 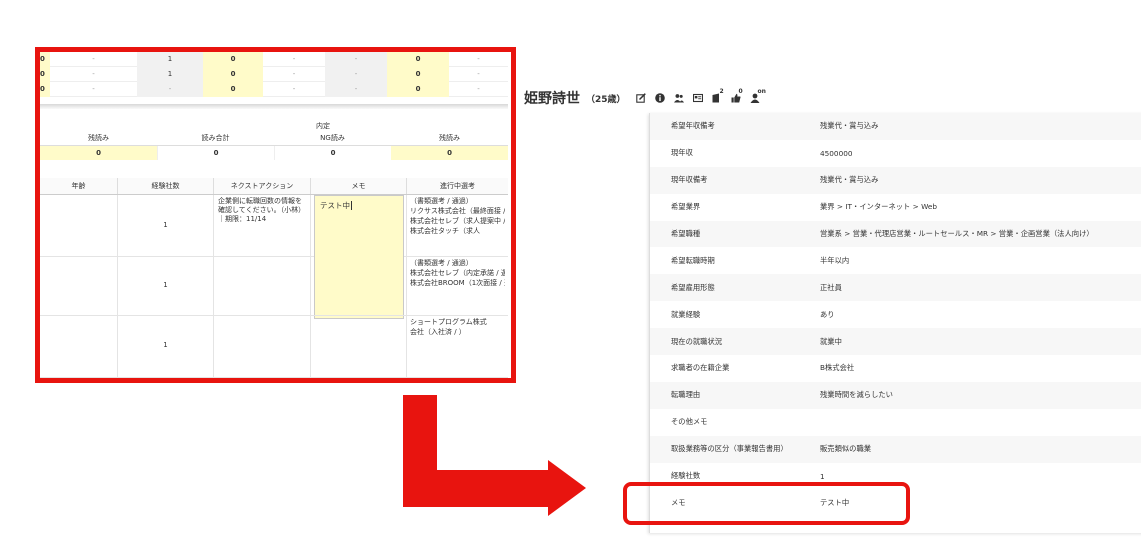 I want to click on profile-value: あり, so click(x=827, y=314).